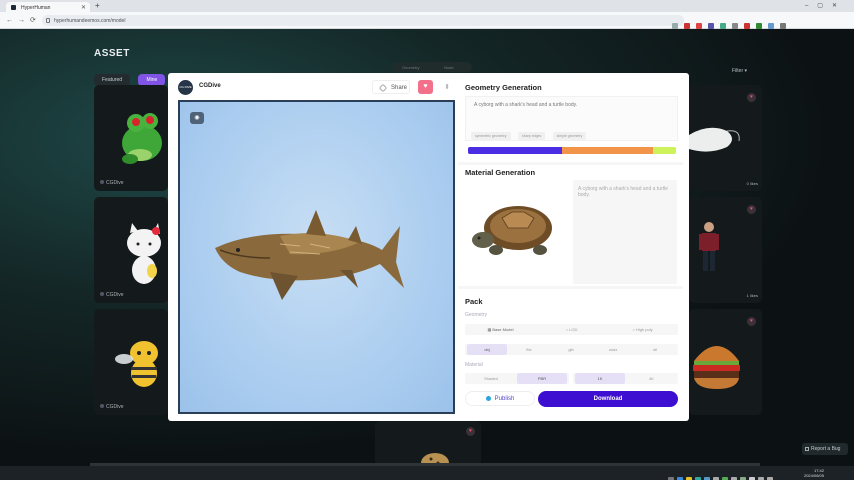 Image resolution: width=854 pixels, height=480 pixels. What do you see at coordinates (571, 378) in the screenshot?
I see `material-options: Shaded PBR 1K 4K` at bounding box center [571, 378].